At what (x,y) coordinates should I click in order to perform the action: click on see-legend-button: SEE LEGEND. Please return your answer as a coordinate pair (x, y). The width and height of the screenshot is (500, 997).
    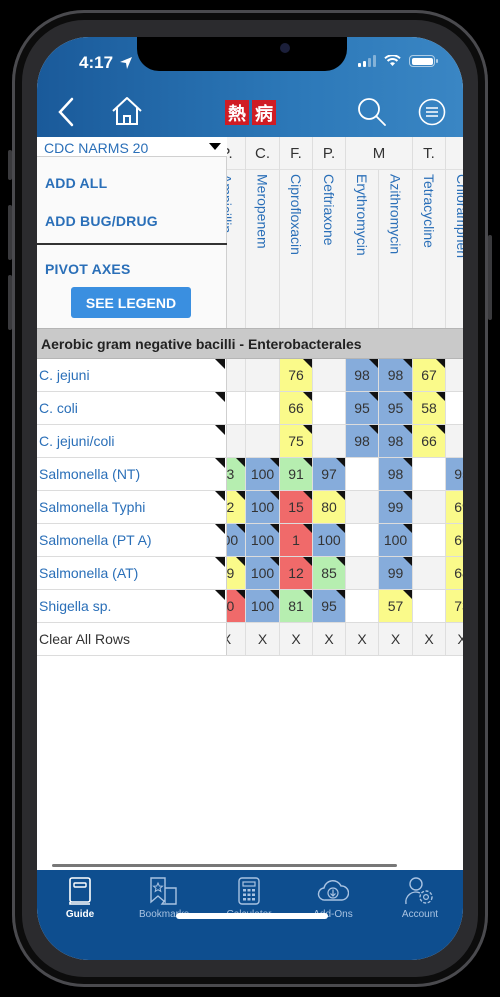
    Looking at the image, I should click on (131, 302).